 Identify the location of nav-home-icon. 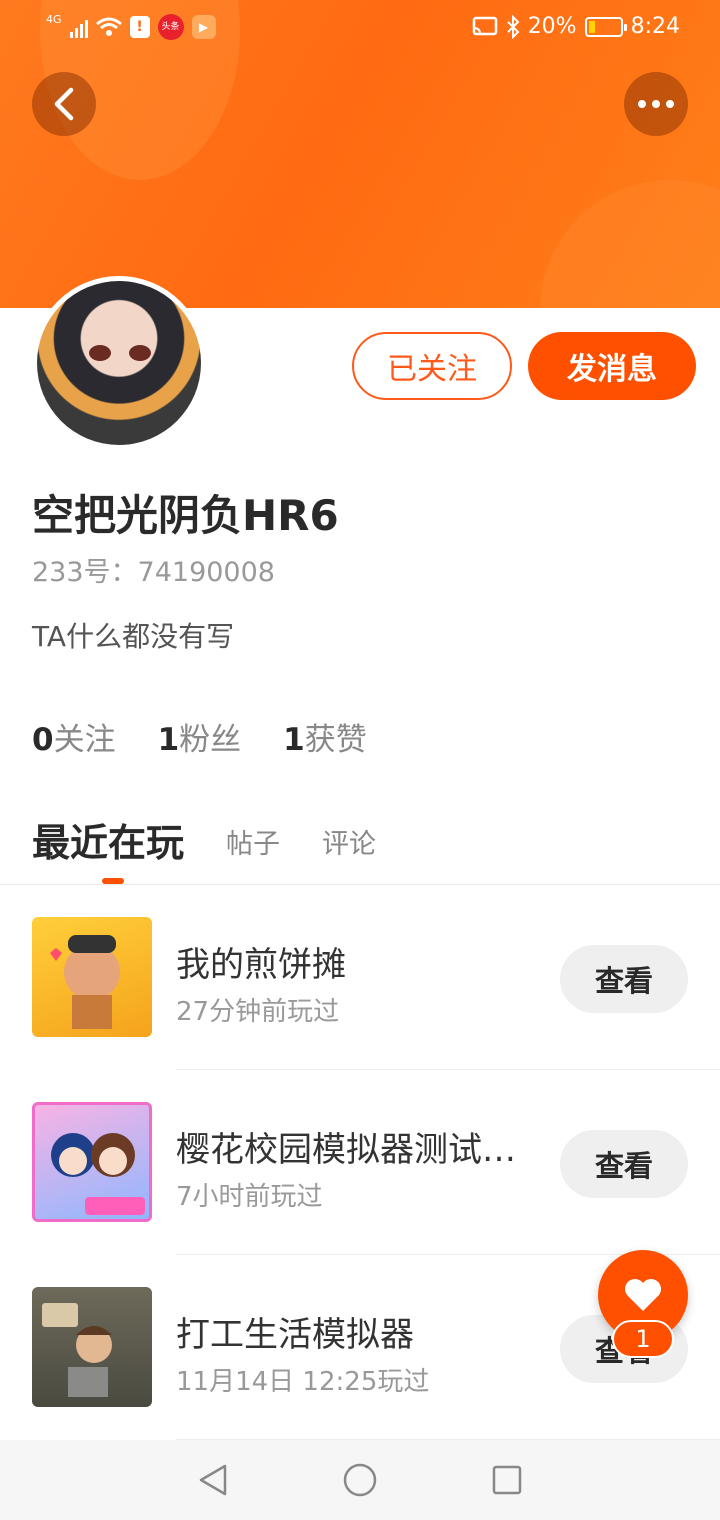
(360, 1480).